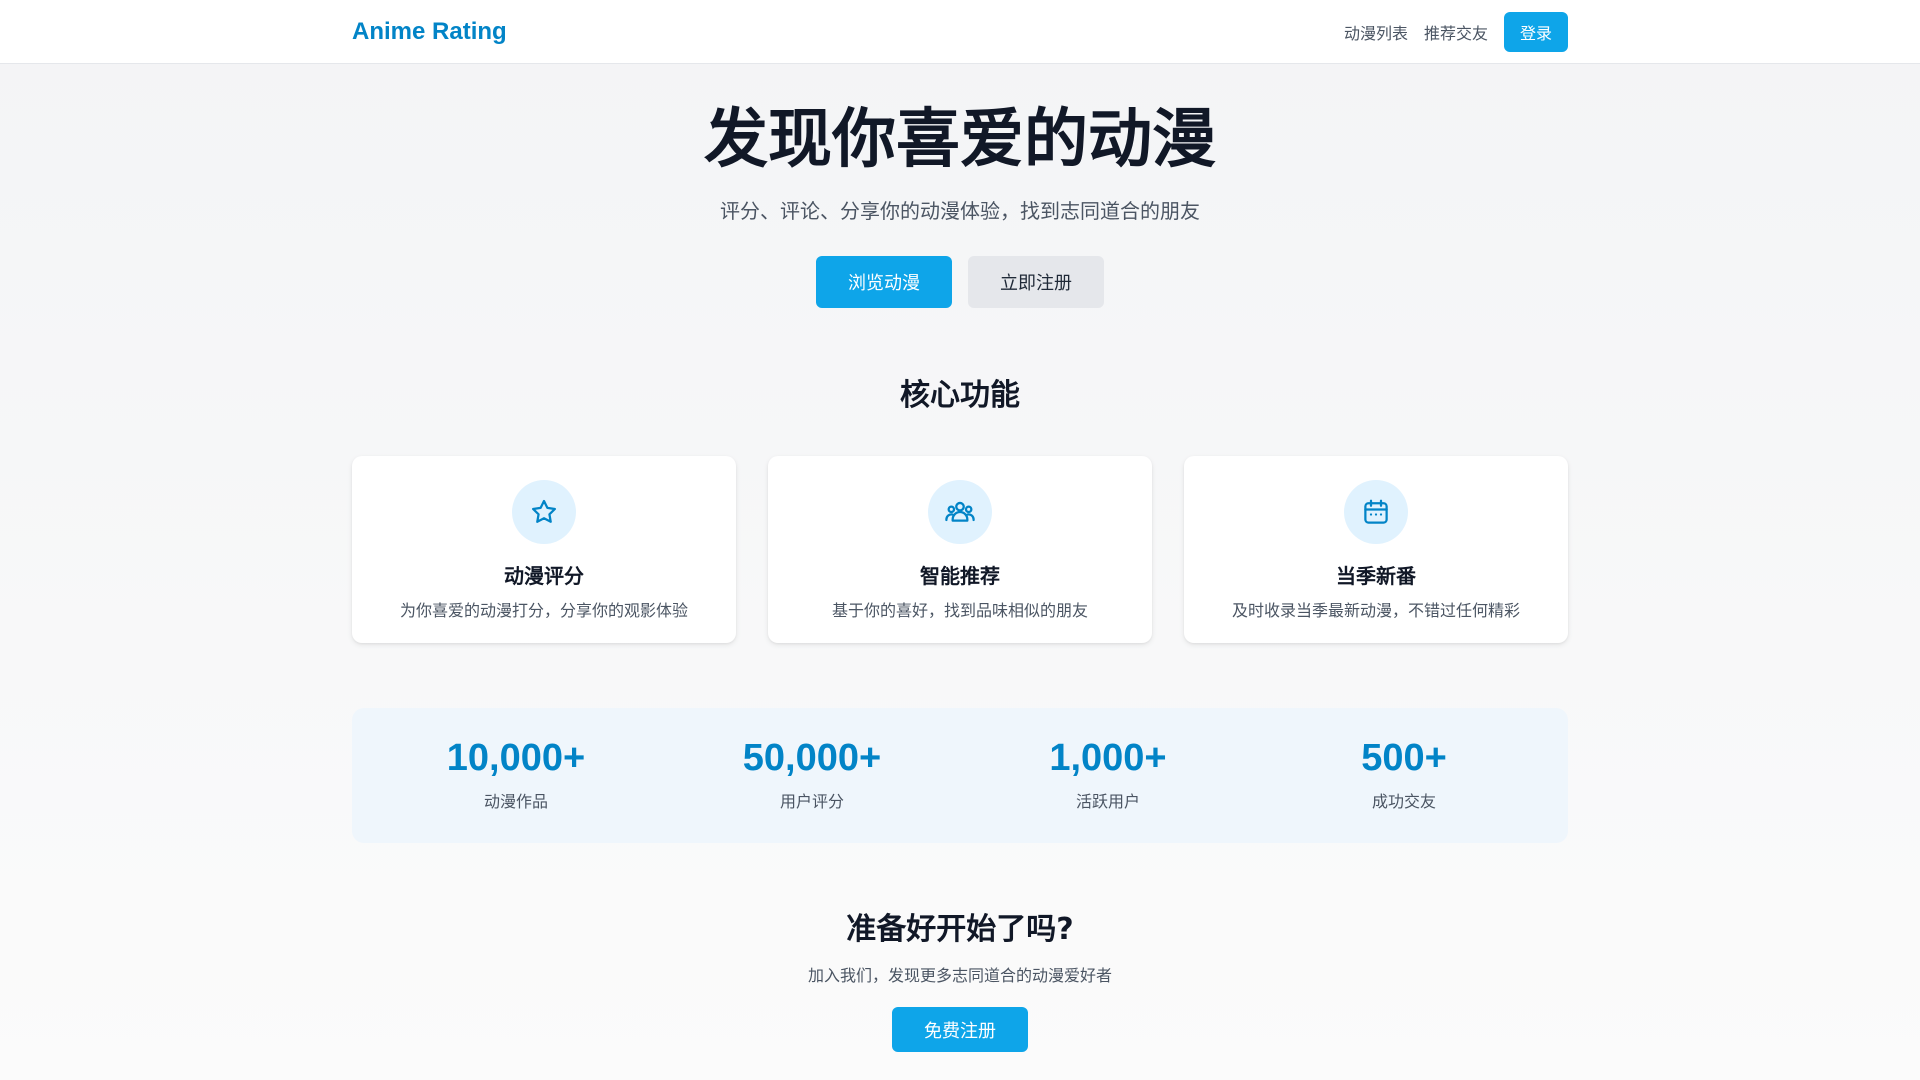 This screenshot has width=1920, height=1080. What do you see at coordinates (544, 512) in the screenshot?
I see `star-icon` at bounding box center [544, 512].